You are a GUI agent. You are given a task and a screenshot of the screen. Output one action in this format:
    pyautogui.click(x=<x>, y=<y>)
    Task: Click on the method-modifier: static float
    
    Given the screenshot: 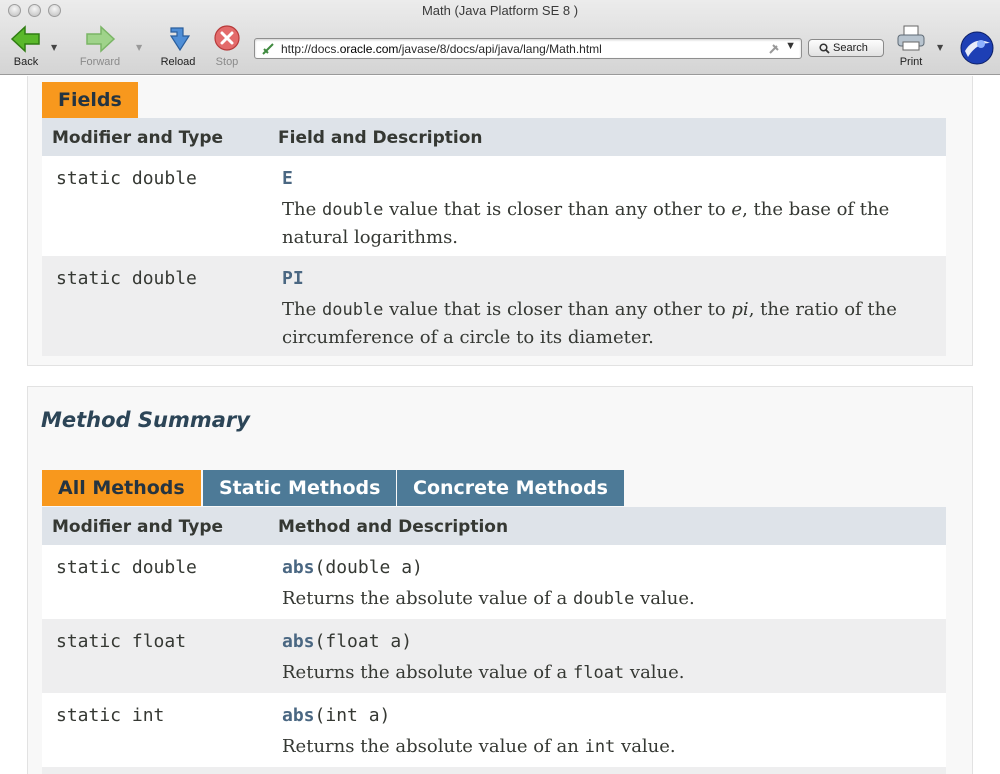 What is the action you would take?
    pyautogui.click(x=121, y=641)
    